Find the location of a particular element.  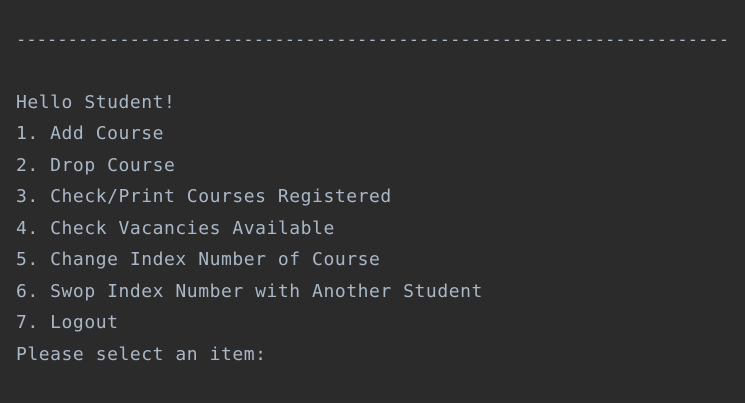

menu-item-logout: 7. Logout is located at coordinates (67, 322).